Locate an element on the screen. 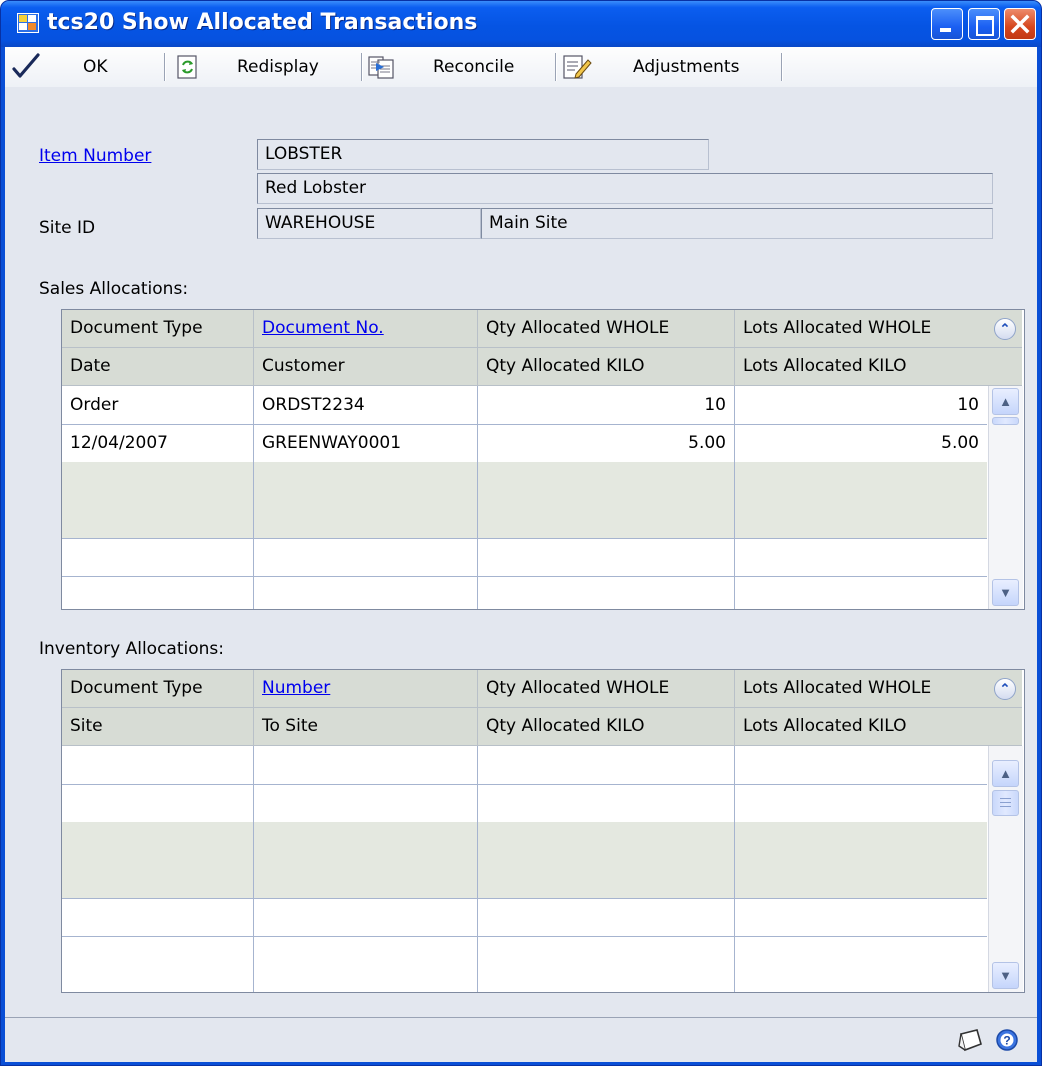 The image size is (1046, 1068). site-name-field: Main Site is located at coordinates (737, 223).